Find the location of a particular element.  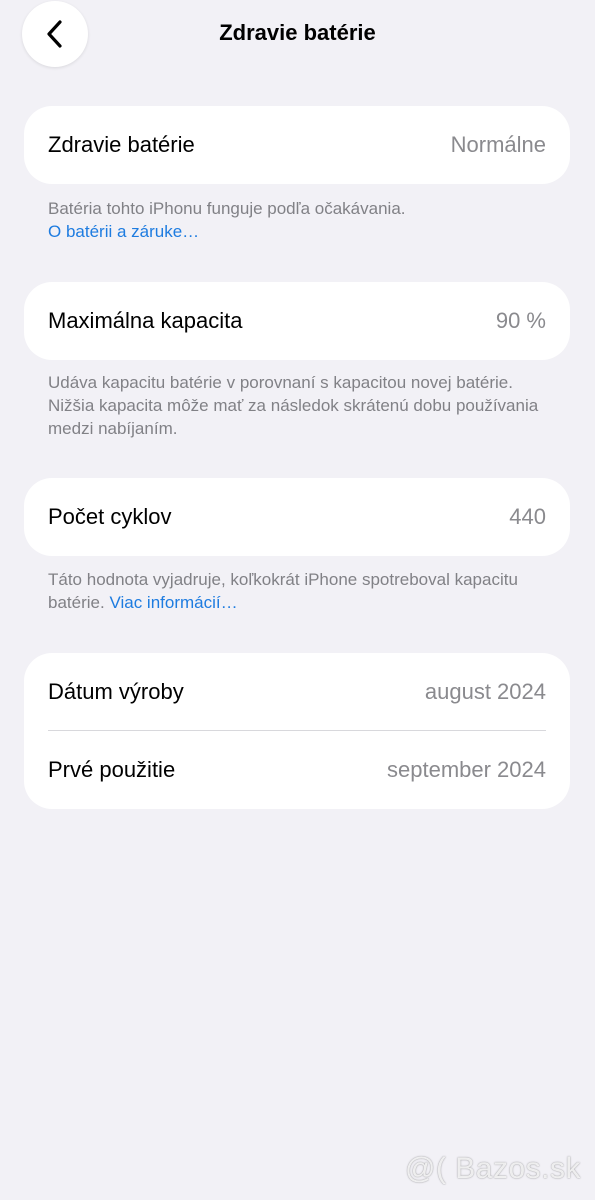

cycle-count-card: Počet cyklov 440 is located at coordinates (297, 517).